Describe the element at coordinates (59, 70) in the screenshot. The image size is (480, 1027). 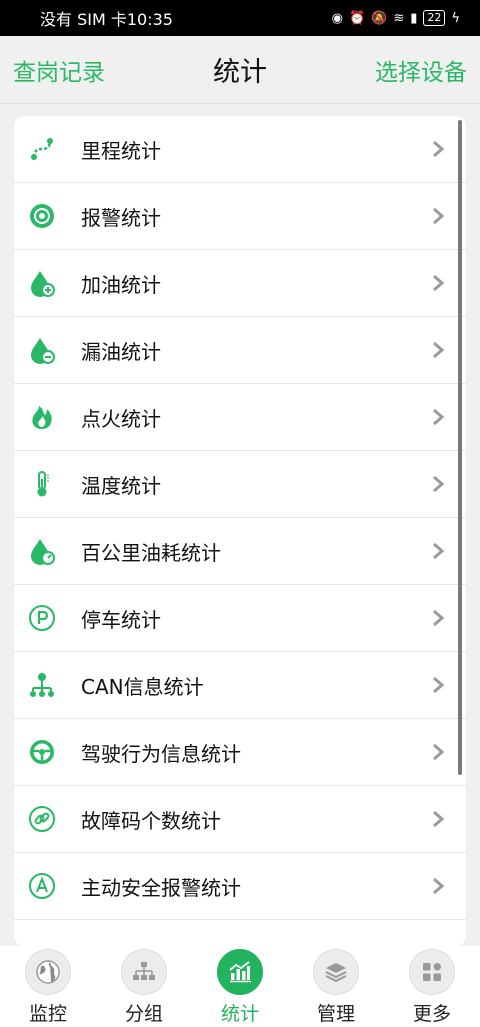
I see `check-records-link: 查岗记录` at that location.